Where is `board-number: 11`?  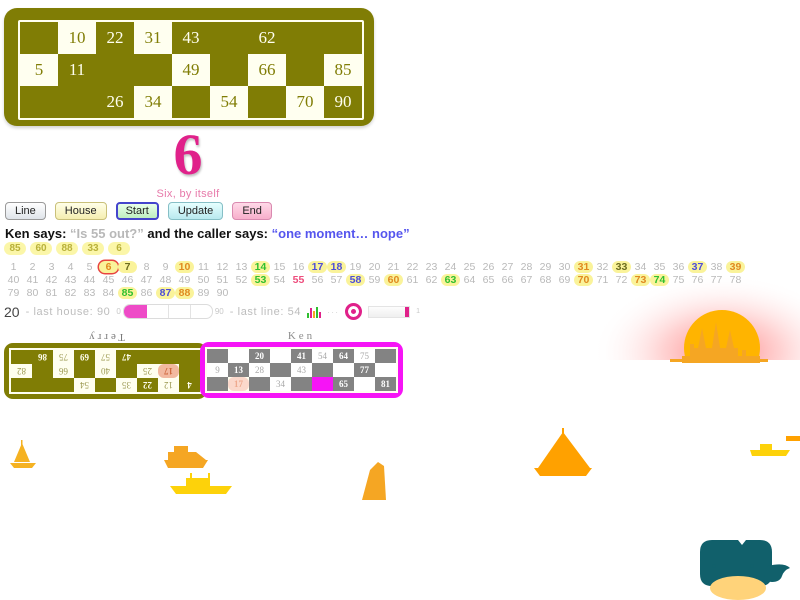
board-number: 11 is located at coordinates (203, 267).